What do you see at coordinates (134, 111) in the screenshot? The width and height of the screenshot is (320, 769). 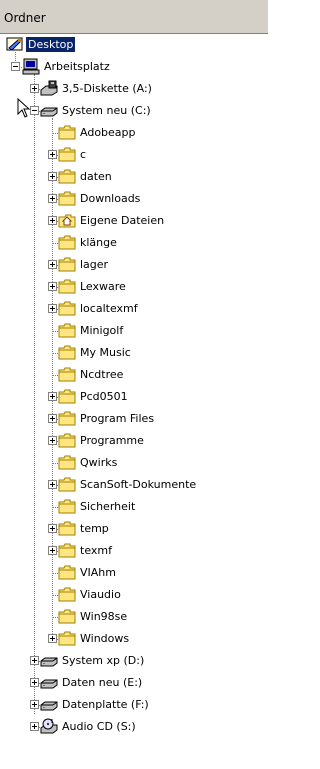 I see `tree-item-system-neu-c: System neu (C:)` at bounding box center [134, 111].